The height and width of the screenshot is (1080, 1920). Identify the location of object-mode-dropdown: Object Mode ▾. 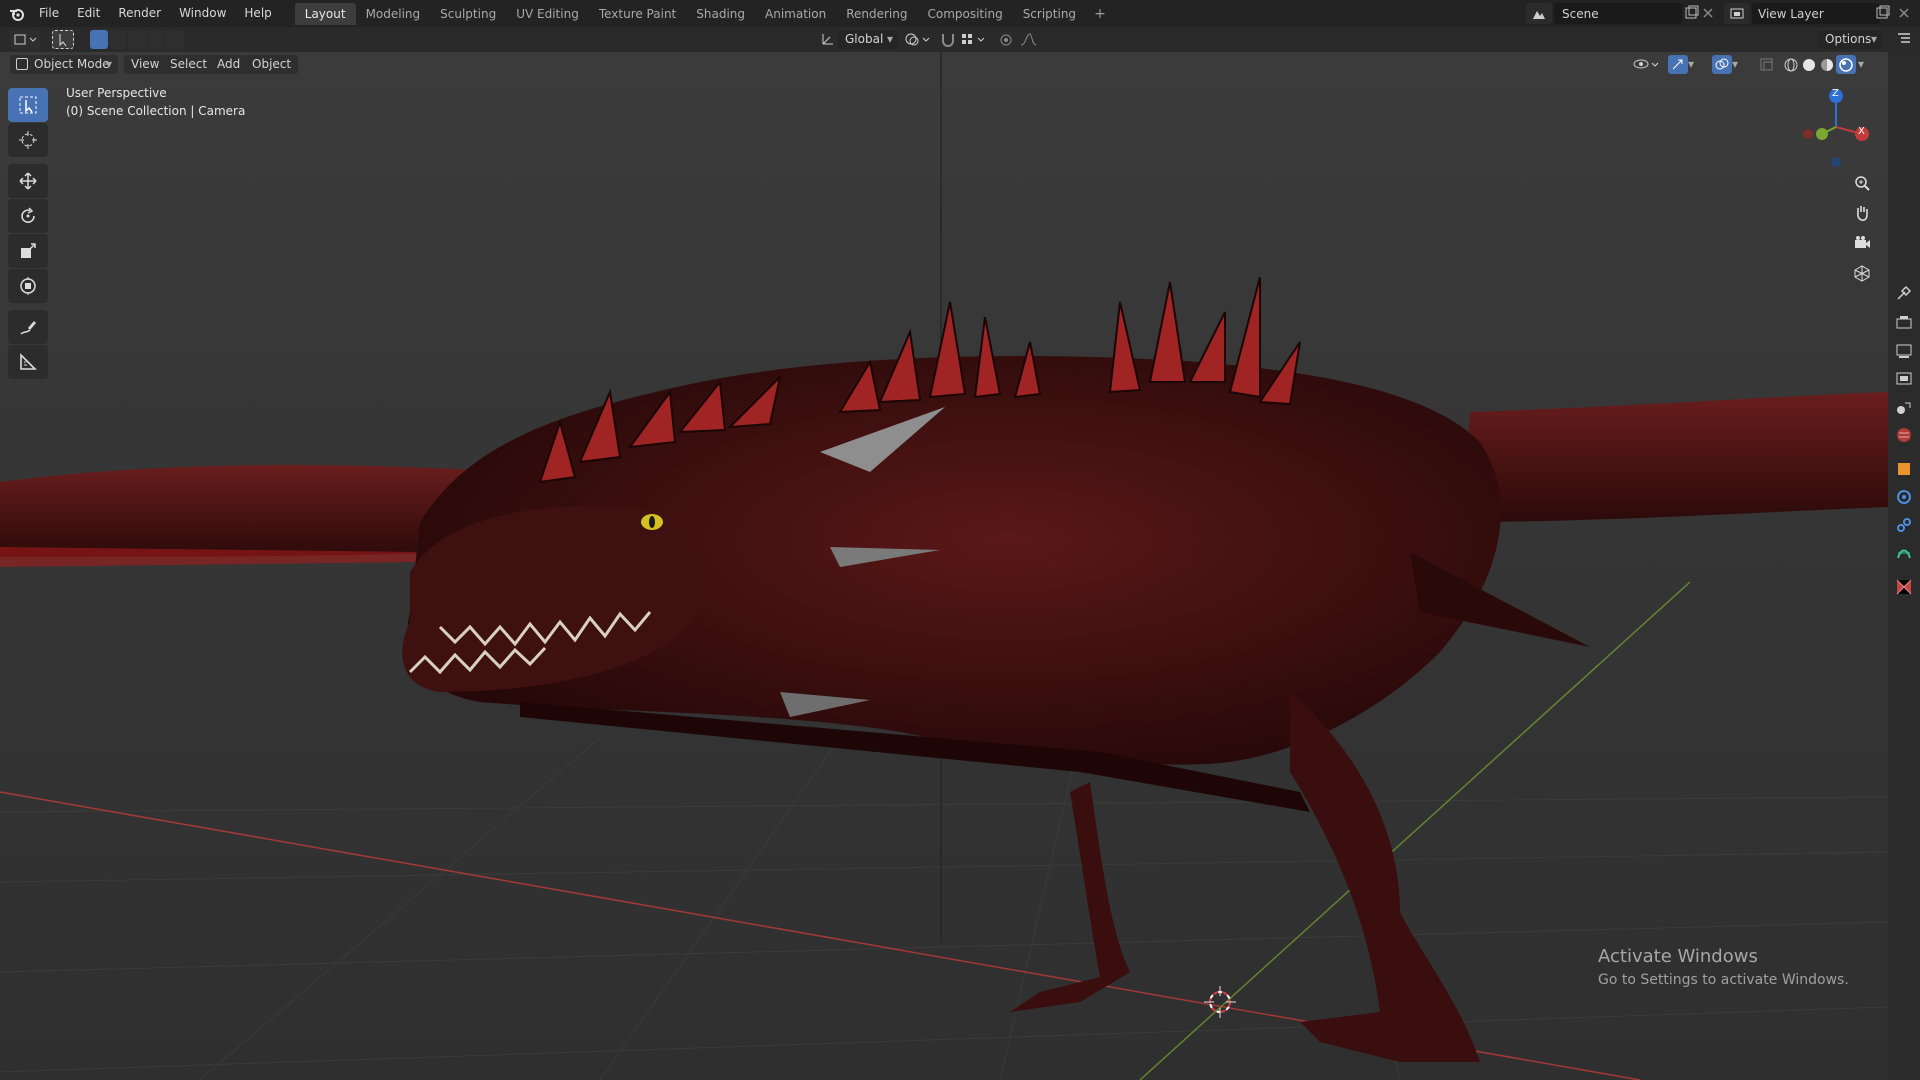
(64, 64).